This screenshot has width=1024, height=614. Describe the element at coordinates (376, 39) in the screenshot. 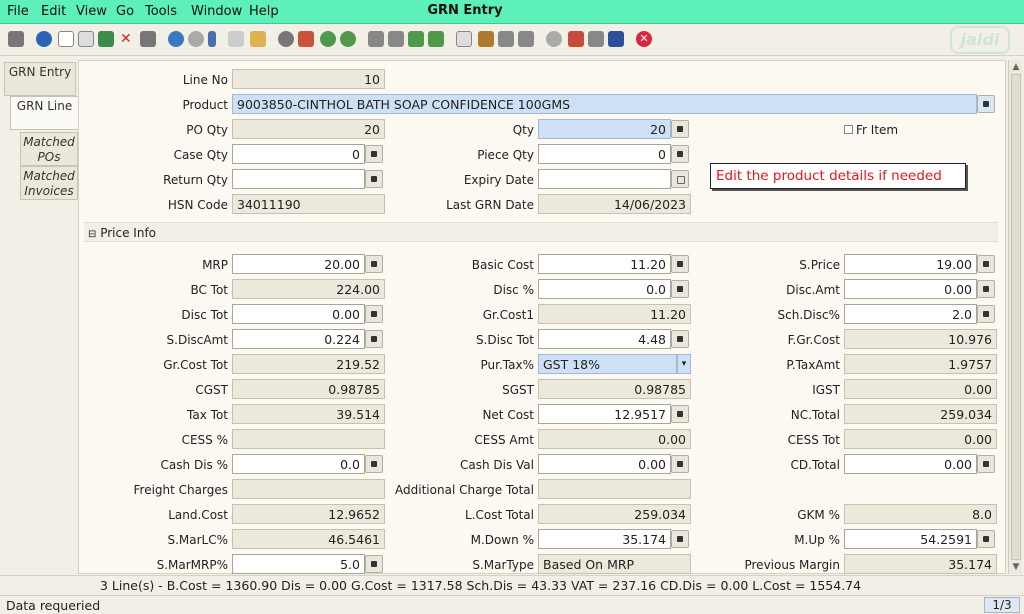

I see `first-record-icon` at that location.